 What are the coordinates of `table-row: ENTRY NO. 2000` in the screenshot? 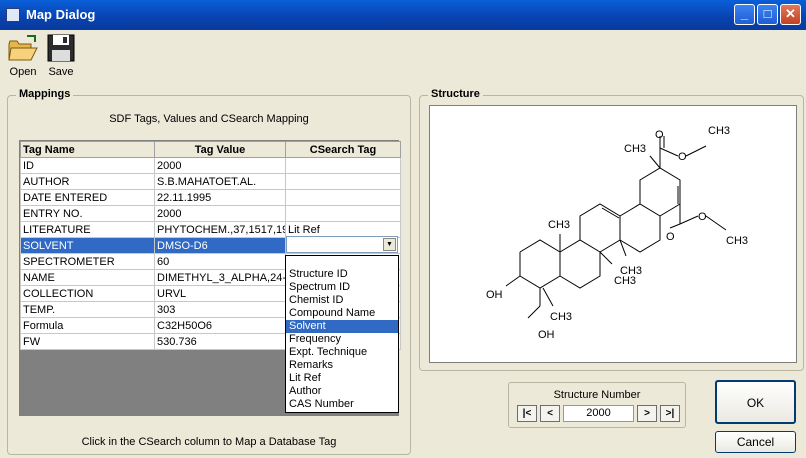 It's located at (210, 213).